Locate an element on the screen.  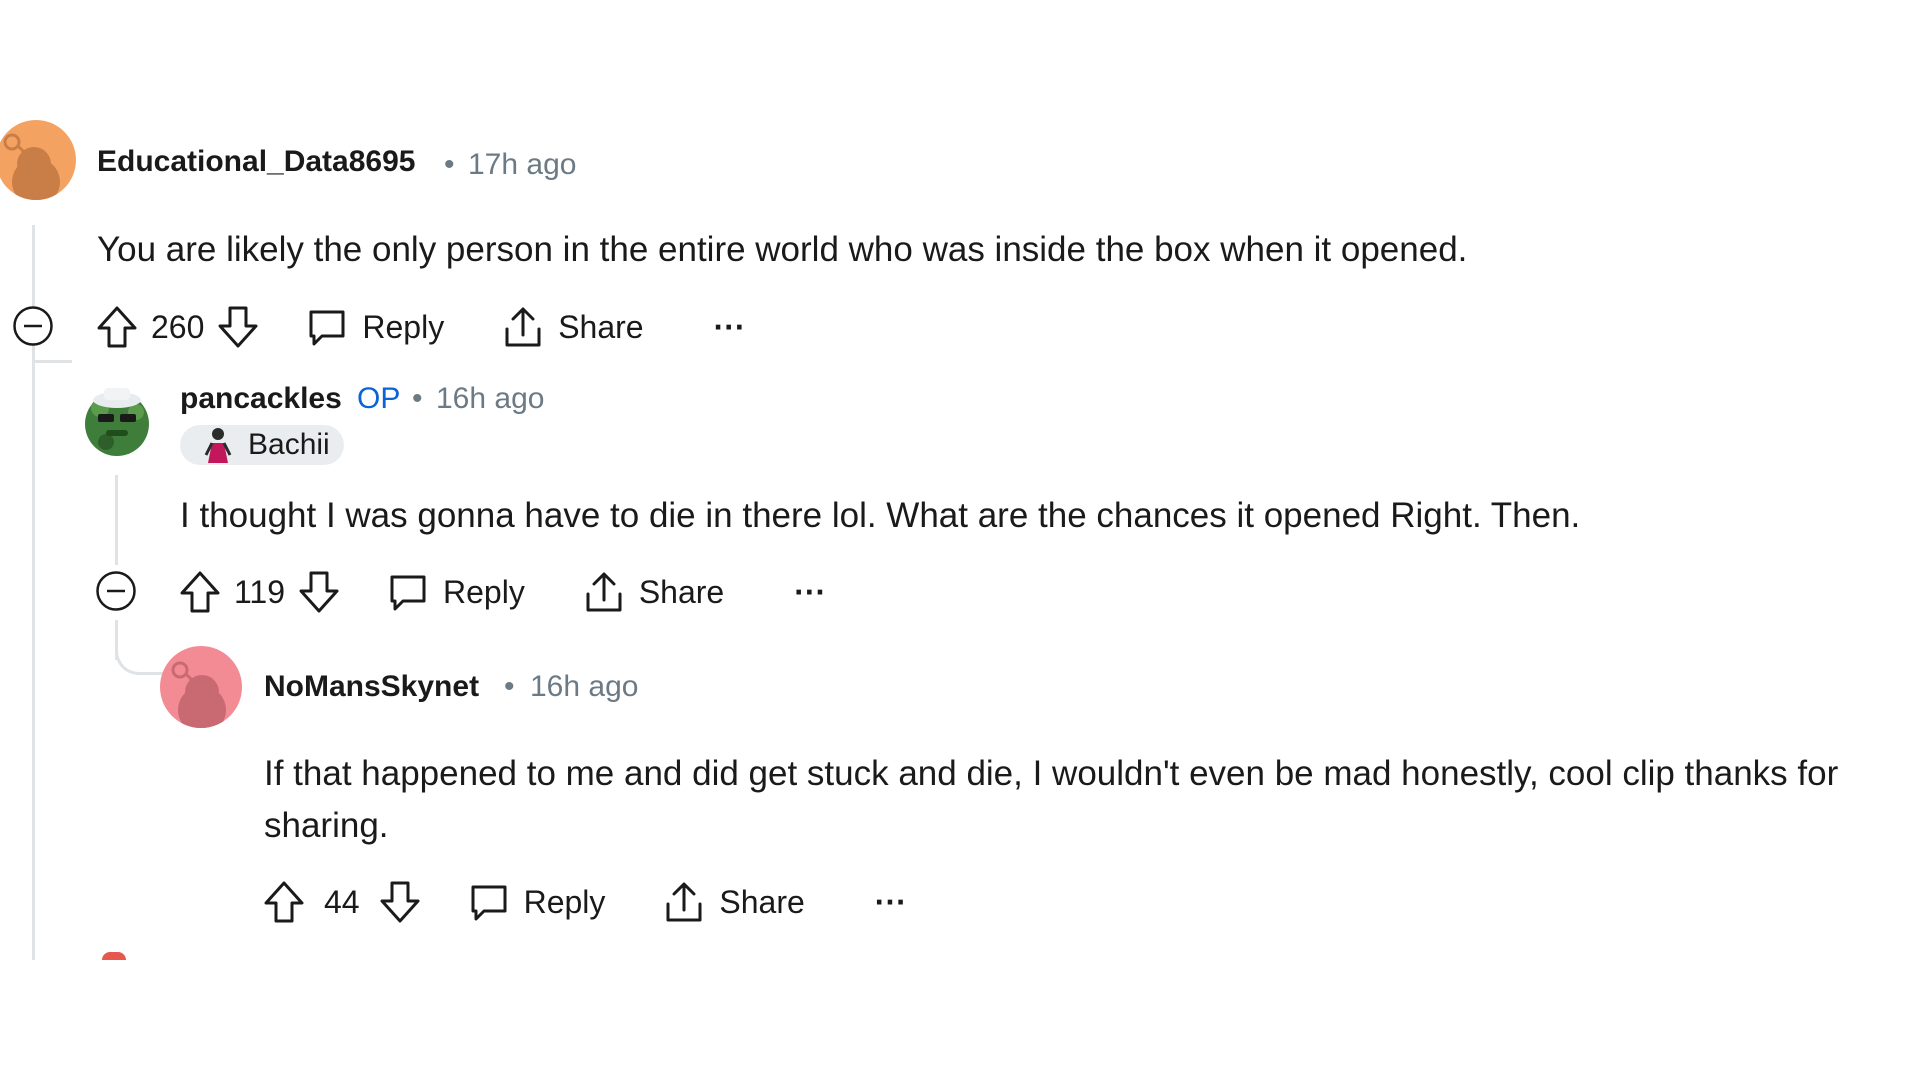
timestamp: 17h ago is located at coordinates (522, 165).